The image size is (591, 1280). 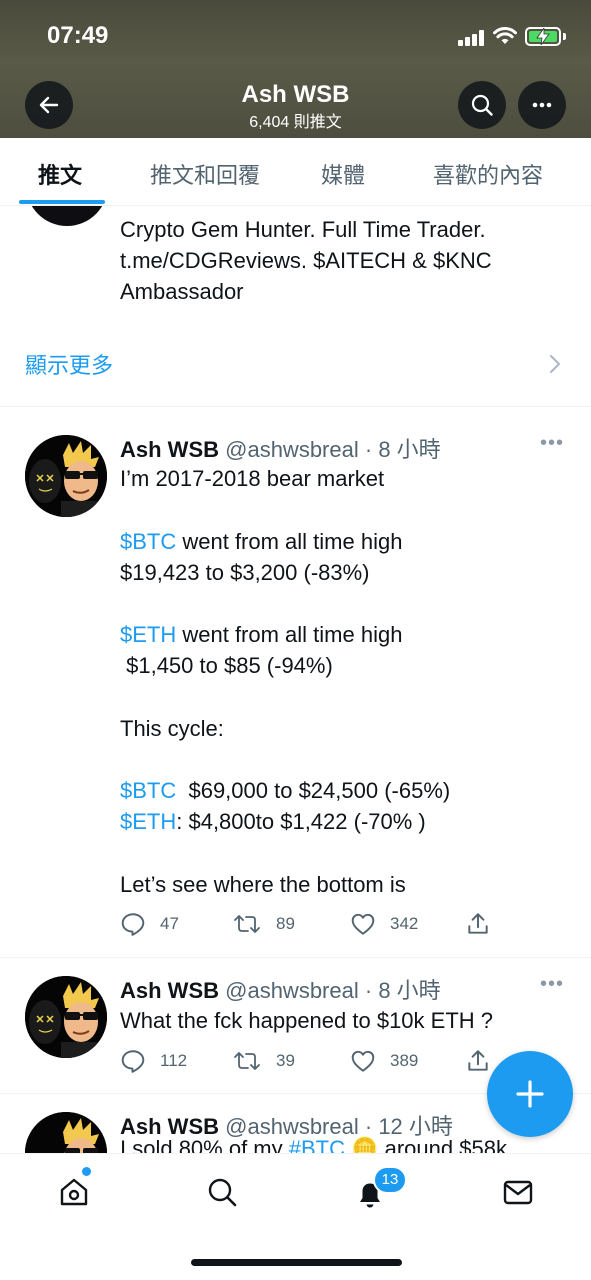 I want to click on battery-tip, so click(x=564, y=36).